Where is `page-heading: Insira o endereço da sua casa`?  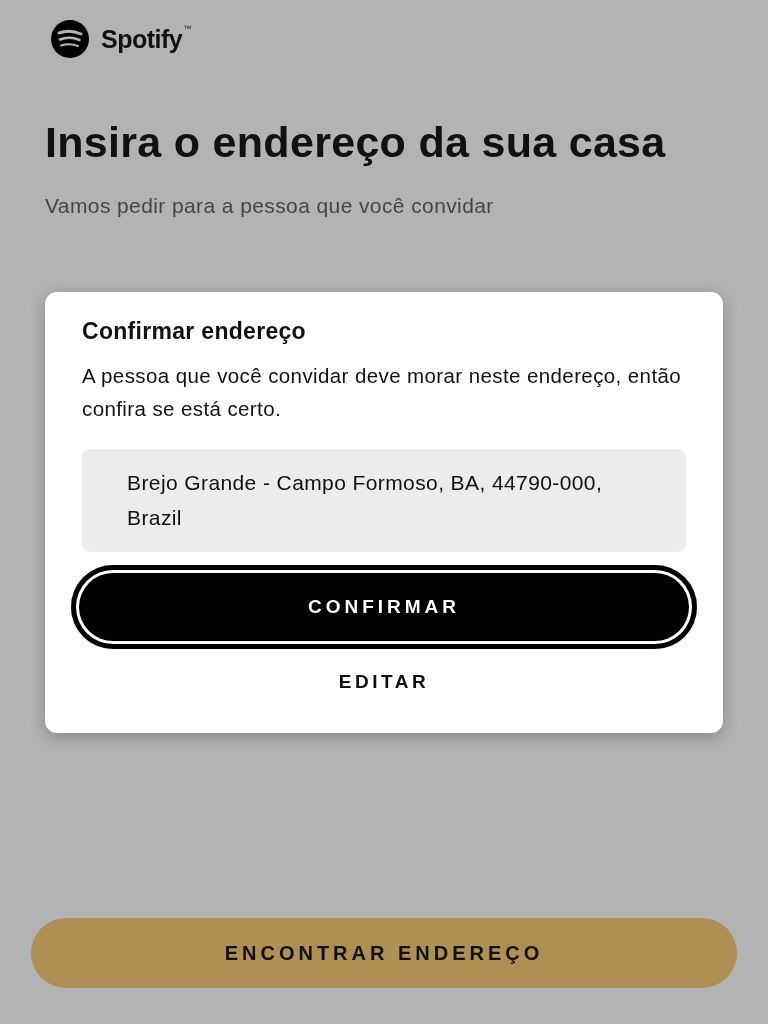 page-heading: Insira o endereço da sua casa is located at coordinates (356, 142).